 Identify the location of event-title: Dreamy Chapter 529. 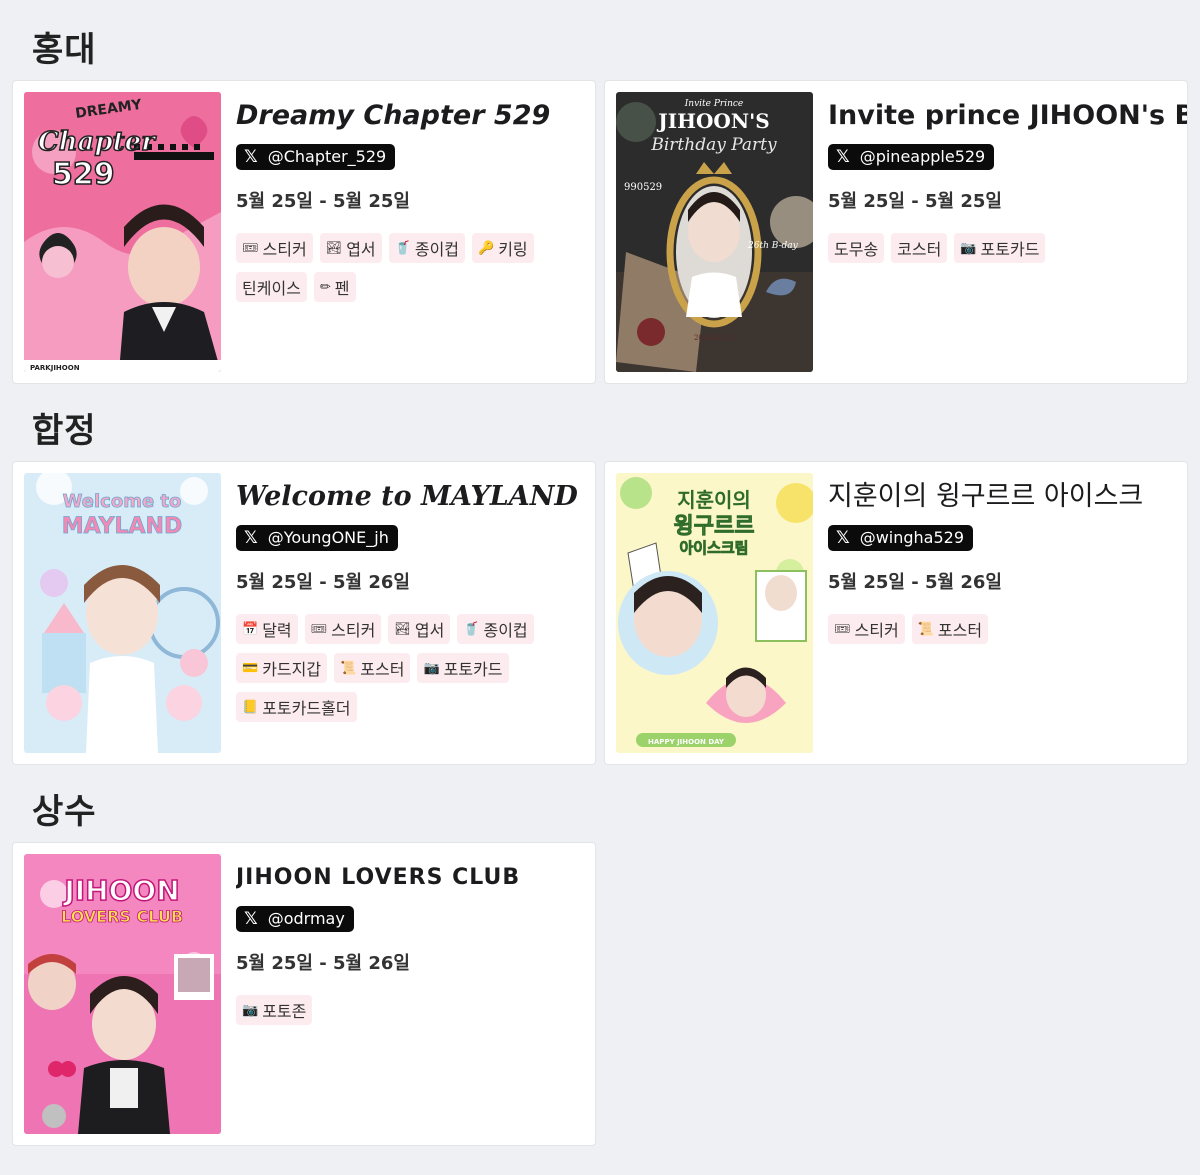
(415, 116).